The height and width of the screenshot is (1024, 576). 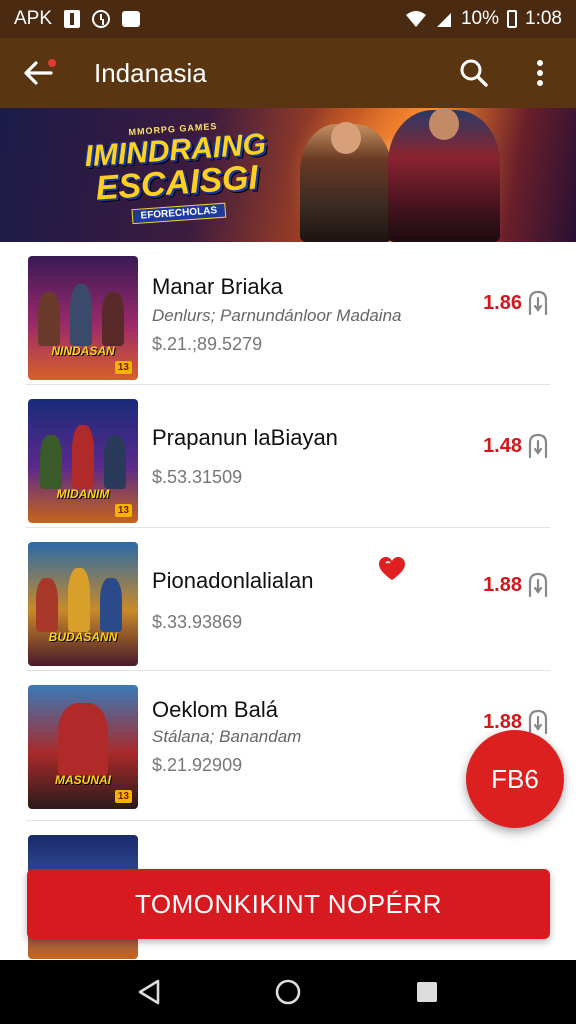 I want to click on app-thumbnail: BUDASANN, so click(x=83, y=604).